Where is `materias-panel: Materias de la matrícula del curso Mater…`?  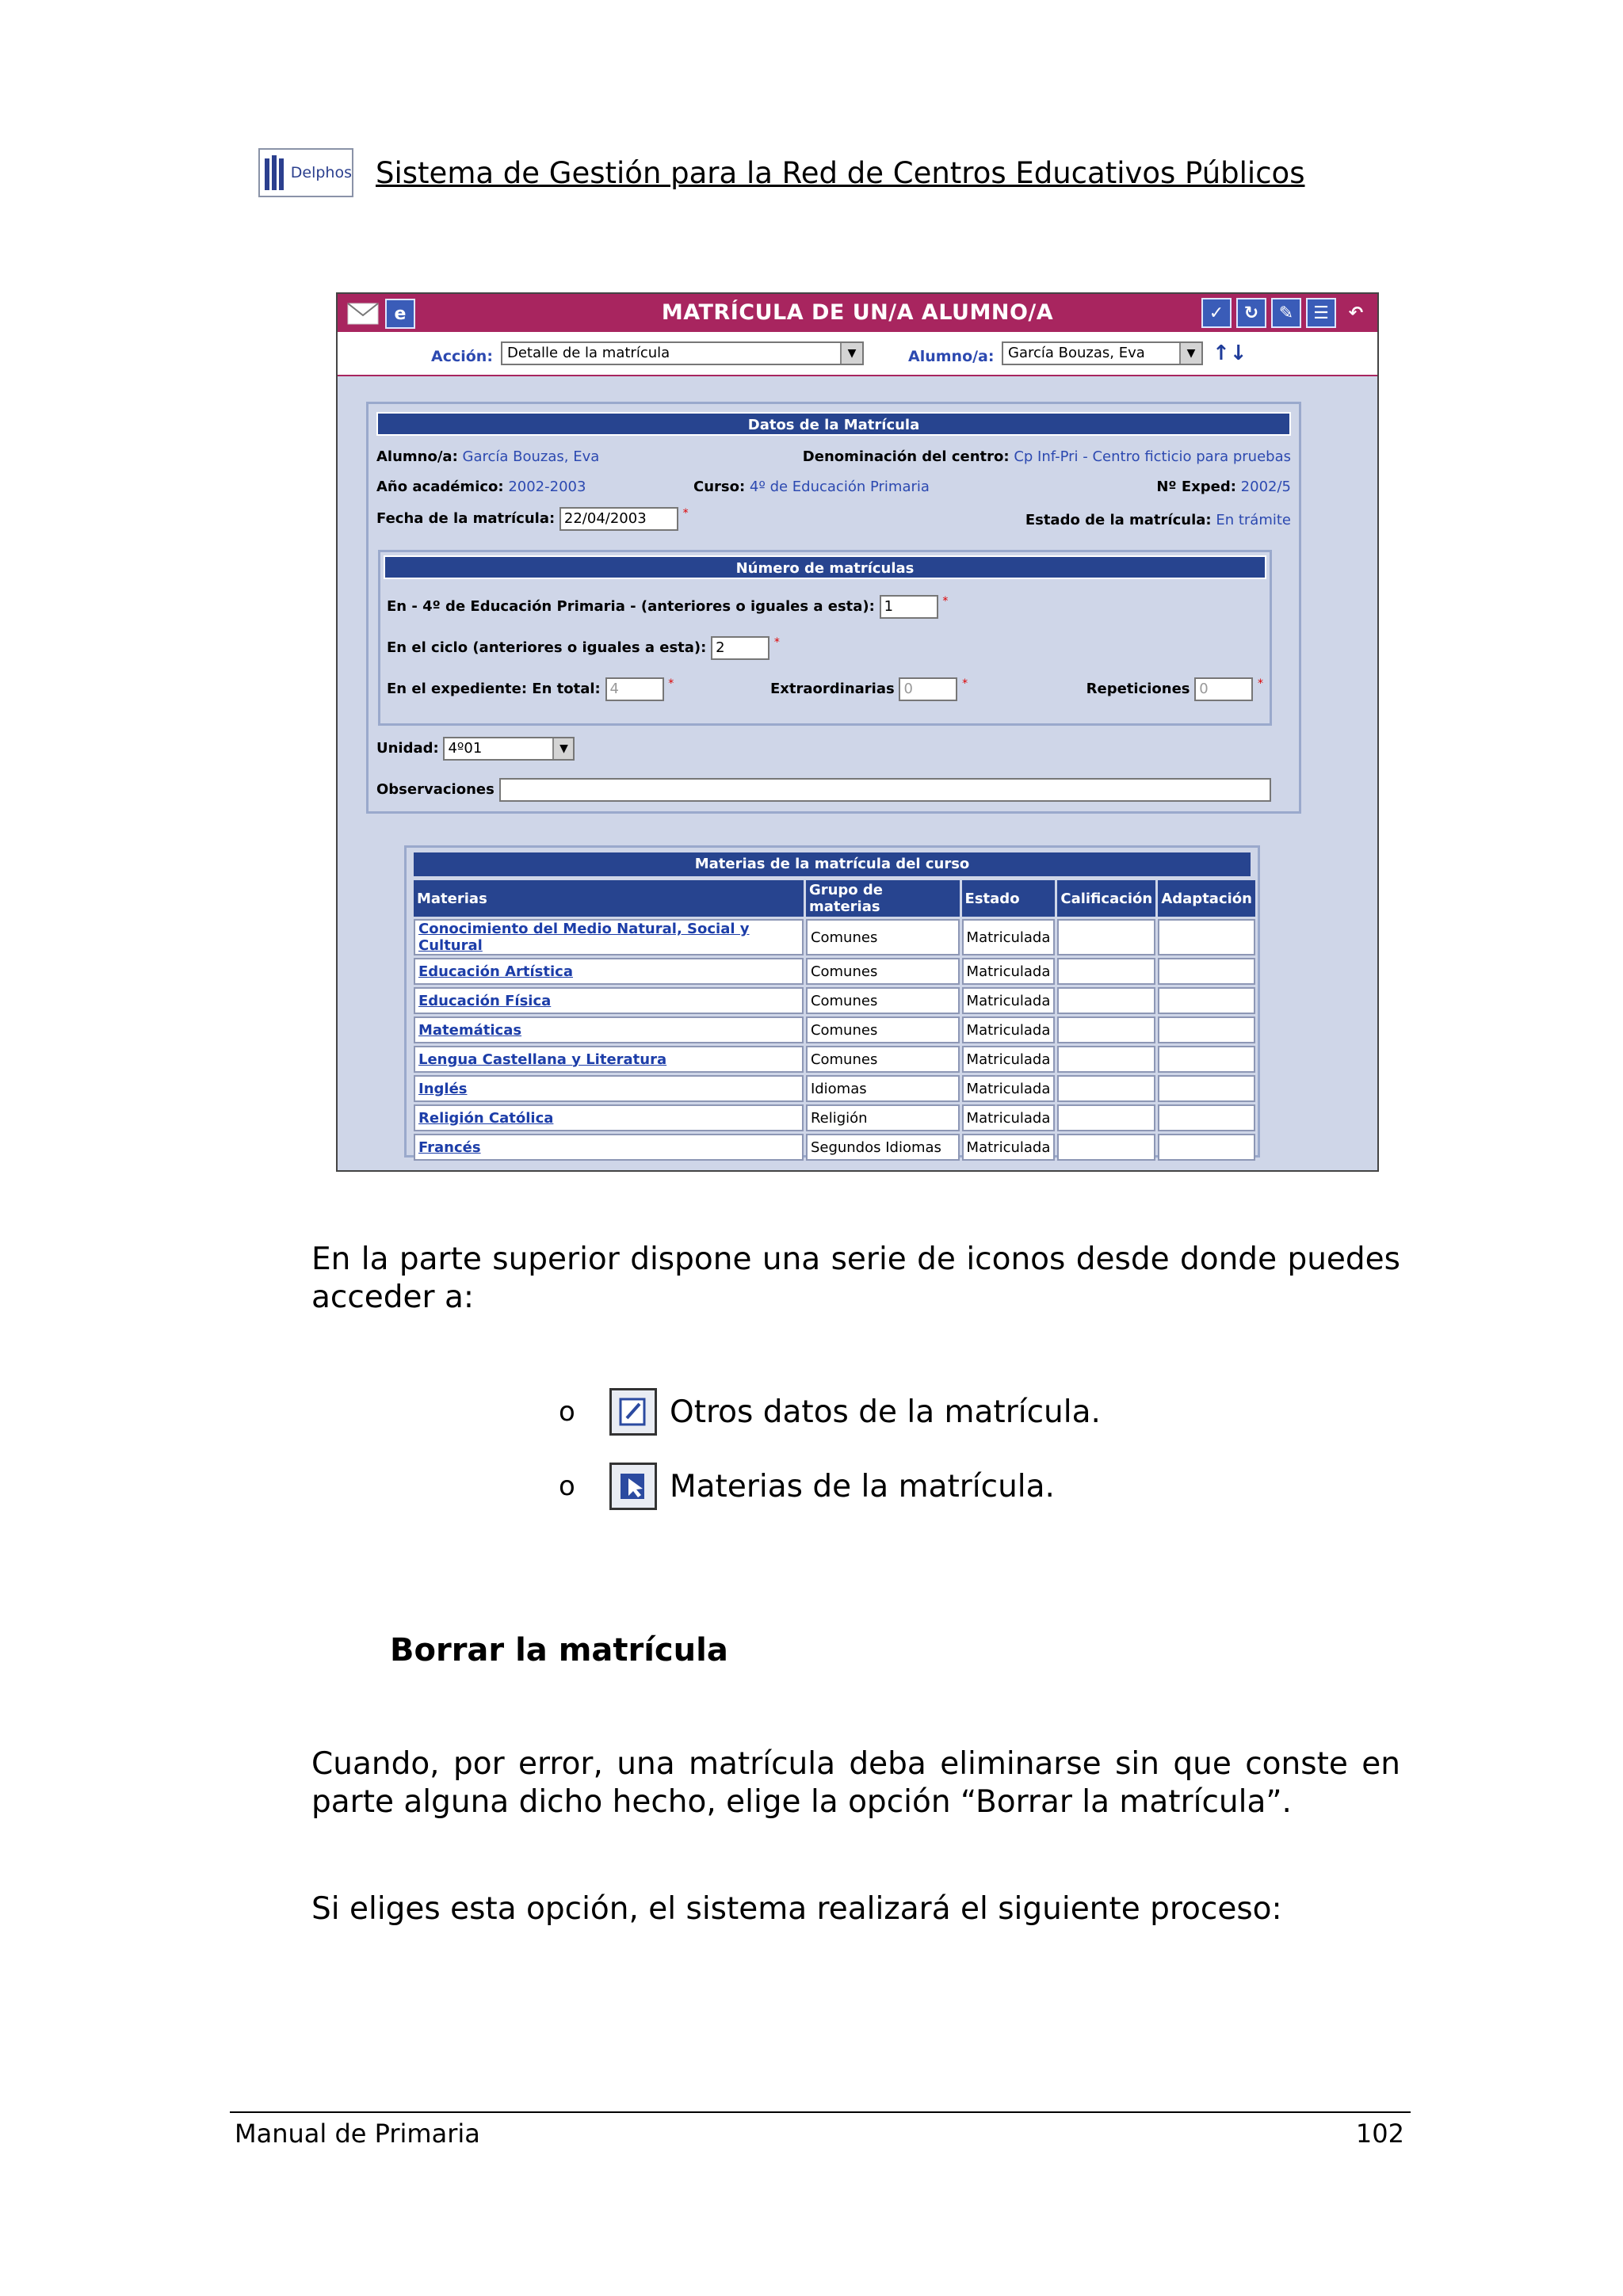
materias-panel: Materias de la matrícula del curso Mater… is located at coordinates (832, 1003).